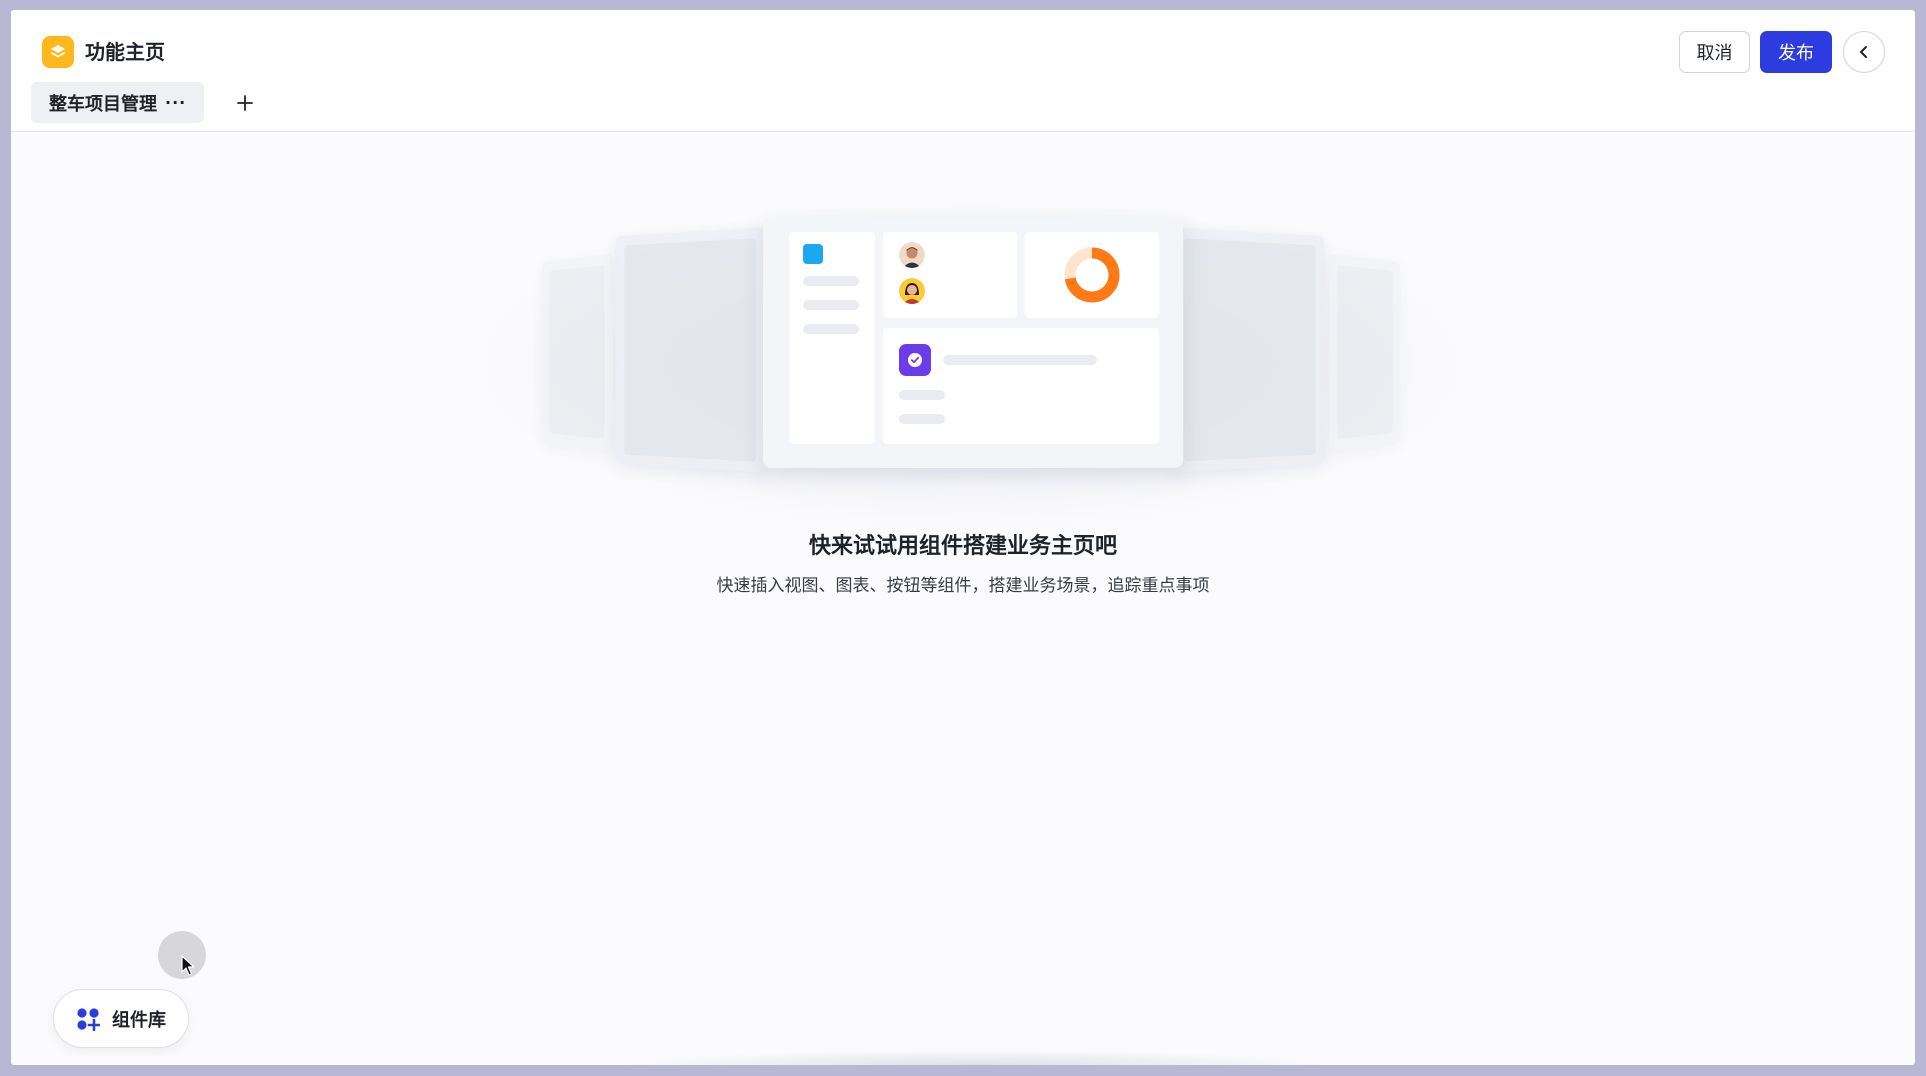 The image size is (1926, 1076). I want to click on illustration-donut-card, so click(1092, 275).